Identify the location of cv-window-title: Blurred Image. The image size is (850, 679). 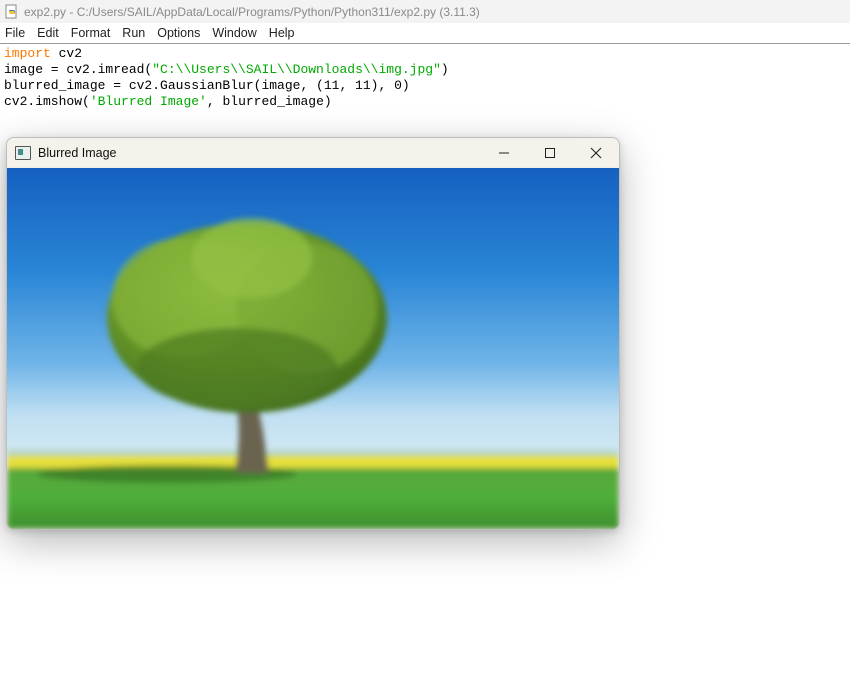
(77, 152).